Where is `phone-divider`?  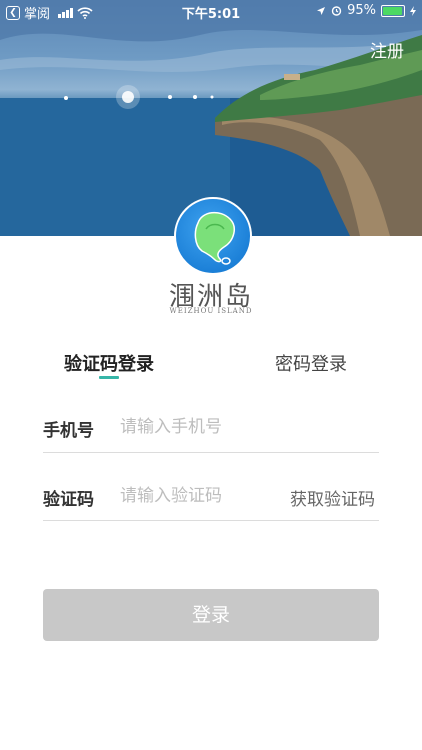 phone-divider is located at coordinates (211, 452).